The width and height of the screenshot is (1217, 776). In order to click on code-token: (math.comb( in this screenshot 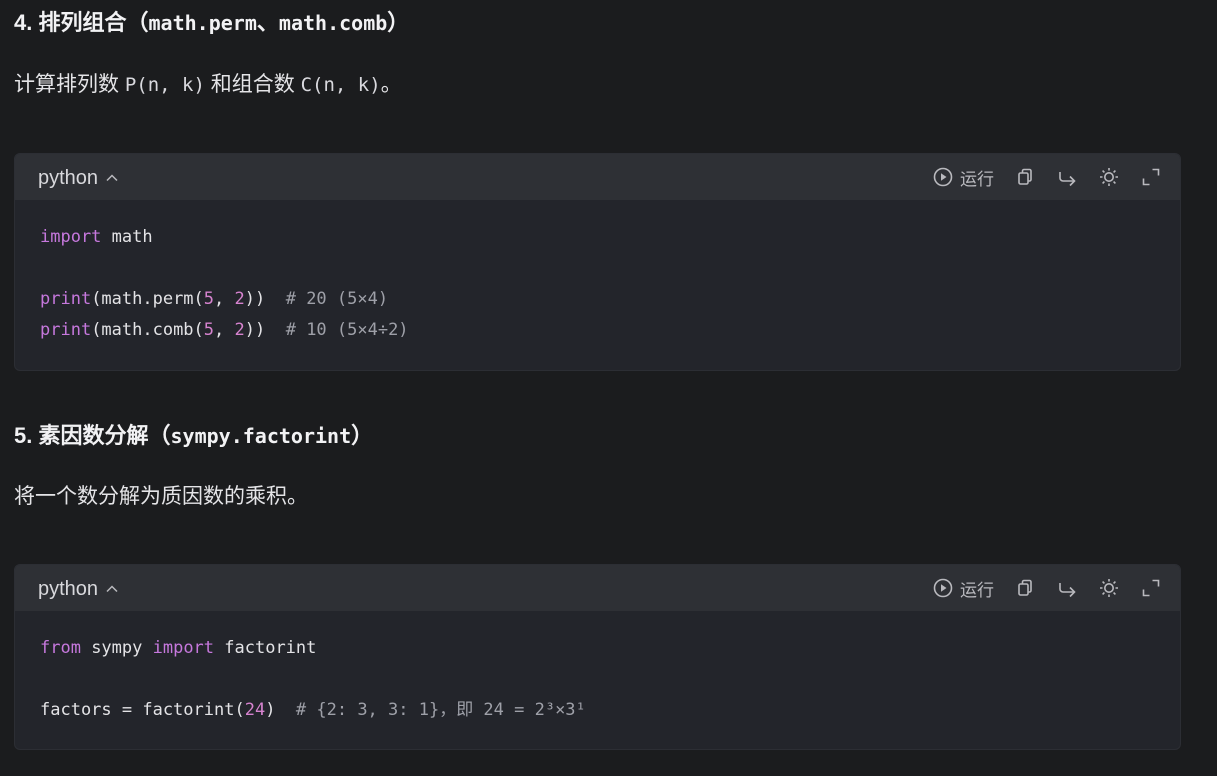, I will do `click(147, 330)`.